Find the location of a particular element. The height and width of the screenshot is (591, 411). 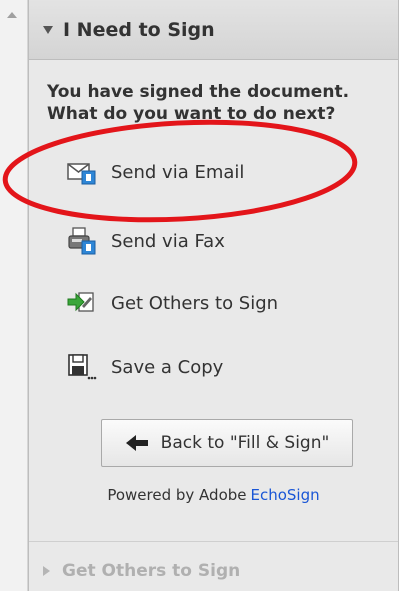

collapsed-section-title: Get Others to Sign is located at coordinates (151, 571).